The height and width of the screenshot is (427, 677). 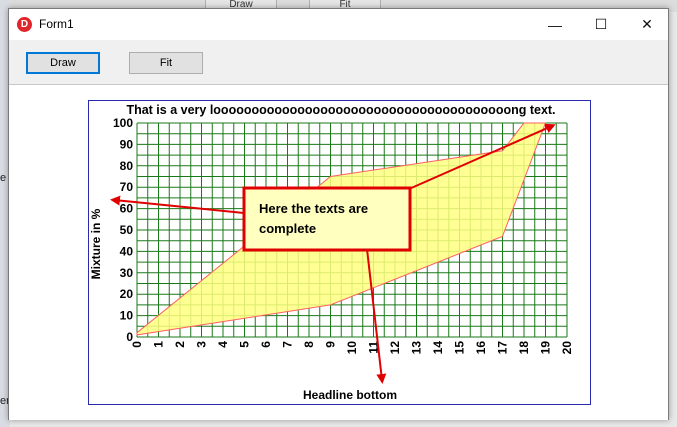 I want to click on x-tick-label: 8, so click(x=309, y=344).